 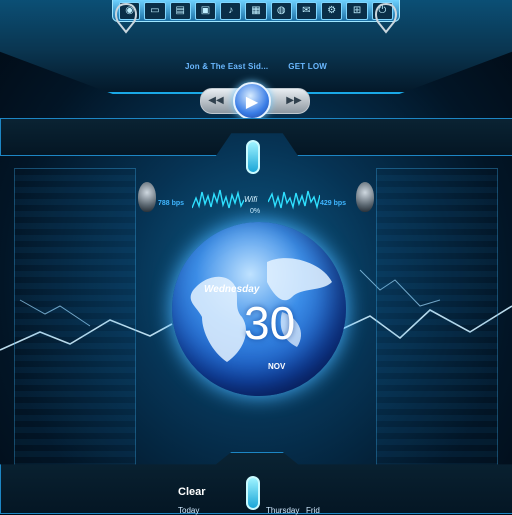 I want to click on track-title: GET LOW, so click(x=308, y=66).